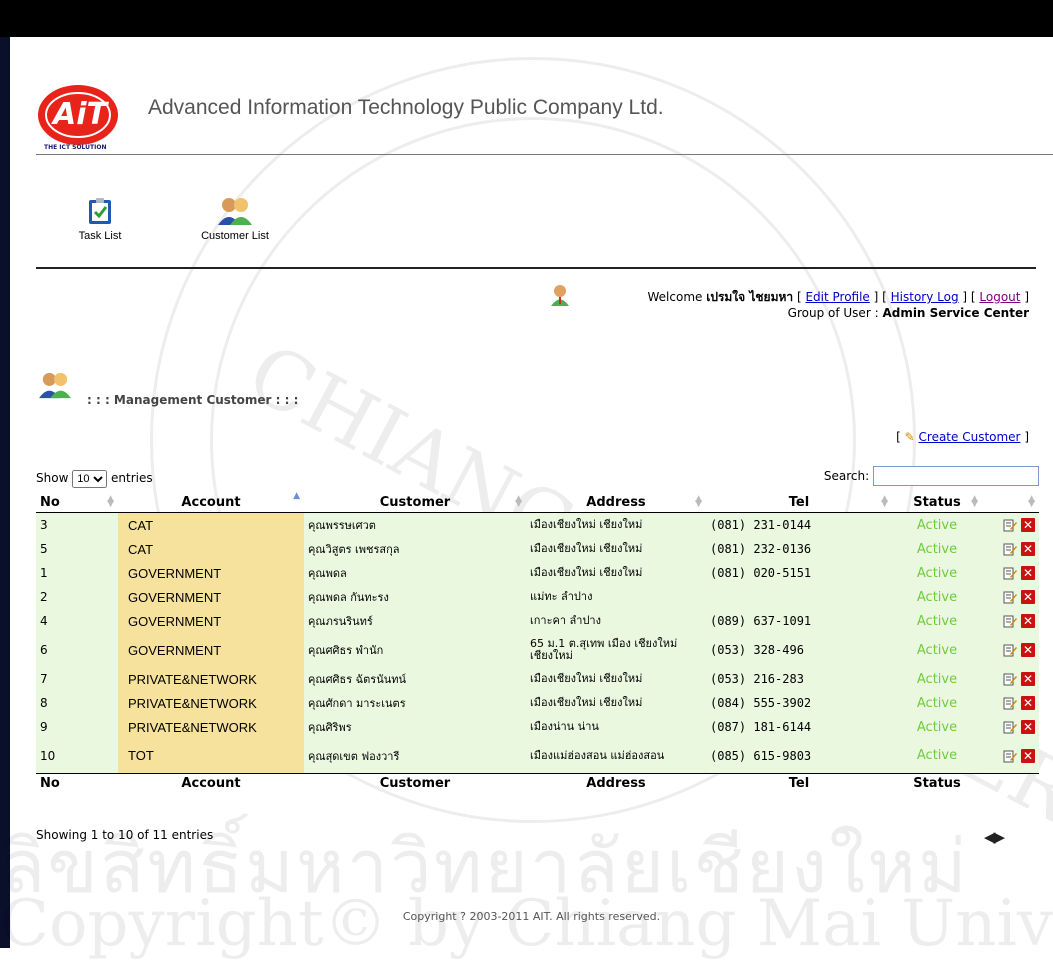  Describe the element at coordinates (44, 621) in the screenshot. I see `cell-no: 4` at that location.